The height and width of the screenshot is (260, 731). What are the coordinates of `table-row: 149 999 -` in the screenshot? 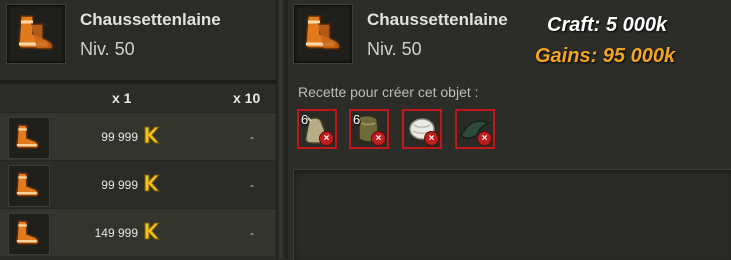 It's located at (138, 232).